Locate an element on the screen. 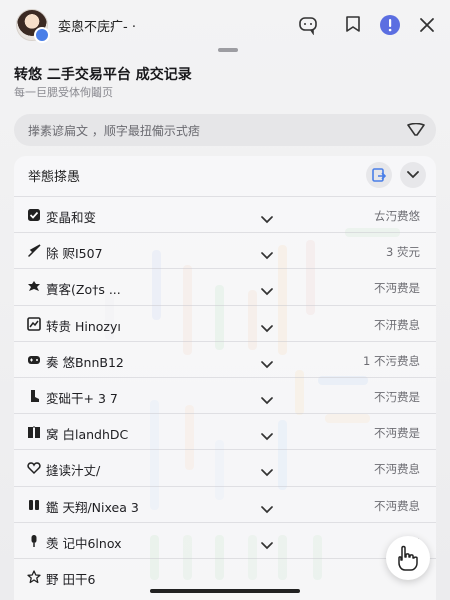 This screenshot has height=600, width=450. hand-pointer-icon is located at coordinates (408, 558).